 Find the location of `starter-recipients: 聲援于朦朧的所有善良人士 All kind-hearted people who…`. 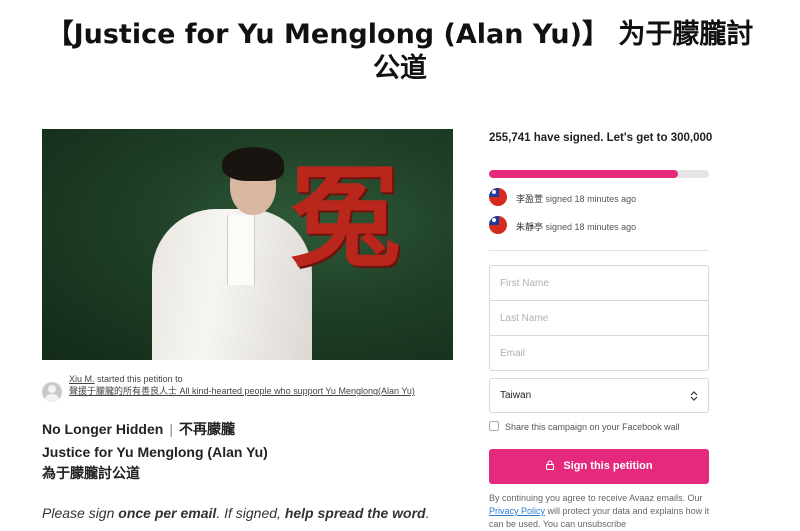

starter-recipients: 聲援于朦朧的所有善良人士 All kind-hearted people who… is located at coordinates (261, 391).